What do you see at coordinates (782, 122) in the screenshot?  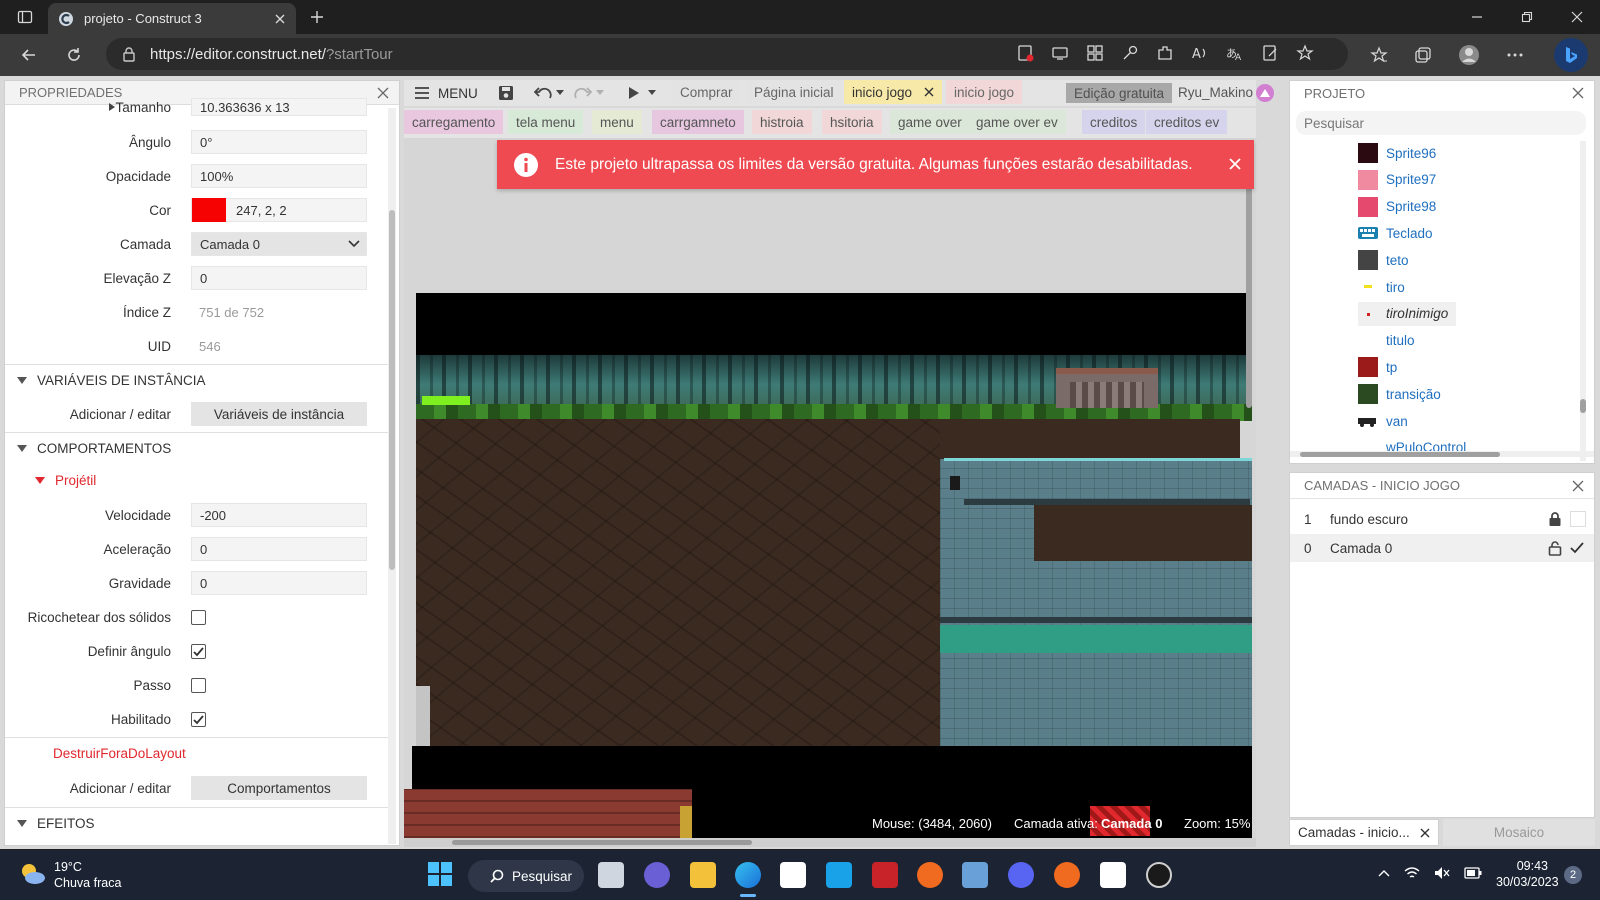 I see `layout-tab: histroia` at bounding box center [782, 122].